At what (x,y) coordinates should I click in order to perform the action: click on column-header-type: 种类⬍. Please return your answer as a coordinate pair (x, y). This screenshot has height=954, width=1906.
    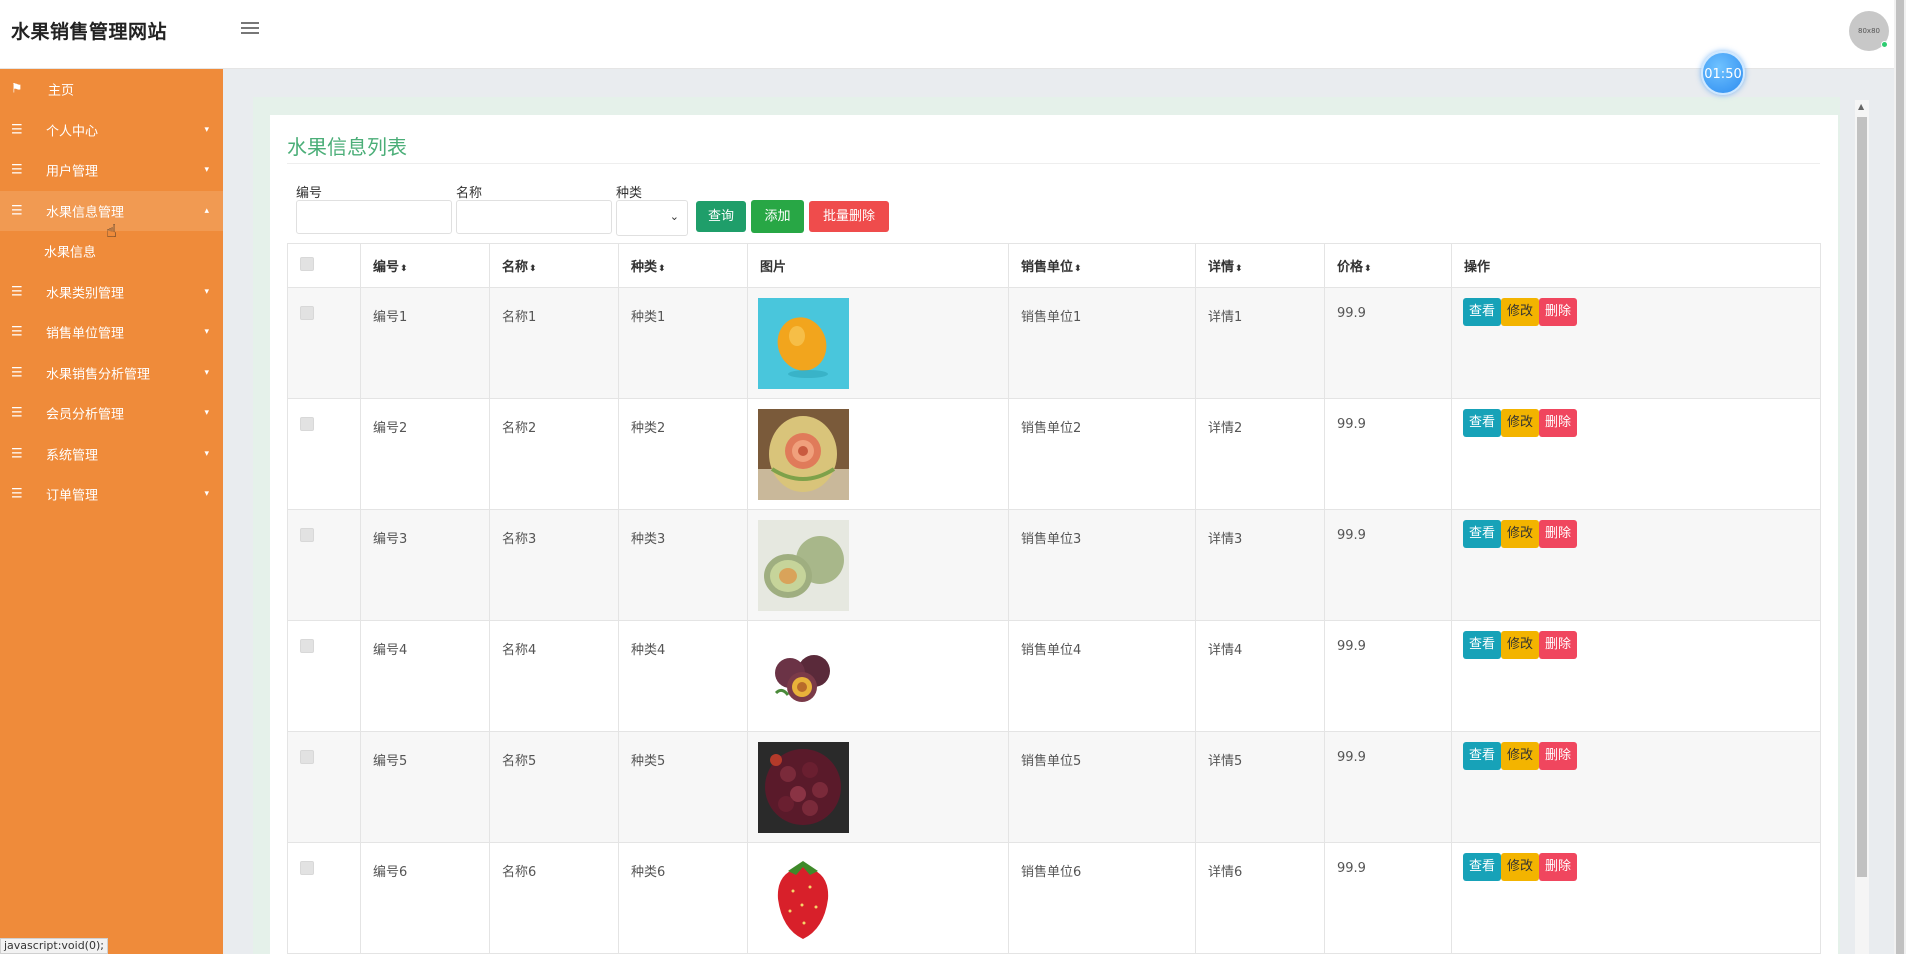
    Looking at the image, I should click on (683, 265).